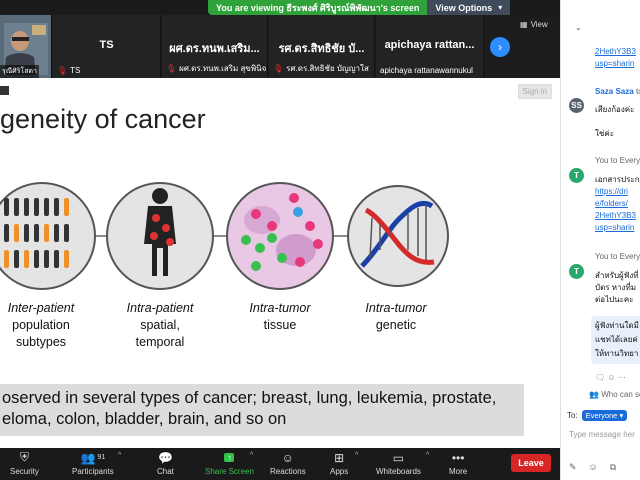 This screenshot has width=640, height=480. I want to click on message-actions: 🗨 ☺ ⋯, so click(610, 377).